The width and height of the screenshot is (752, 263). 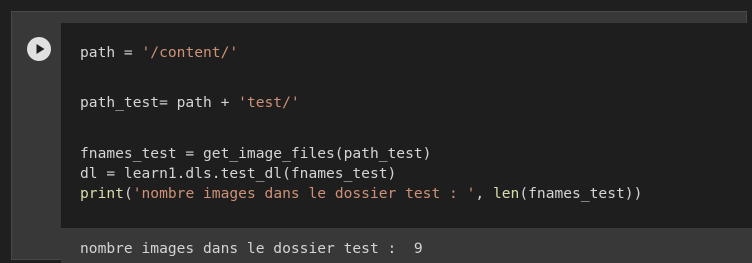 I want to click on code-token: path =, so click(x=111, y=52).